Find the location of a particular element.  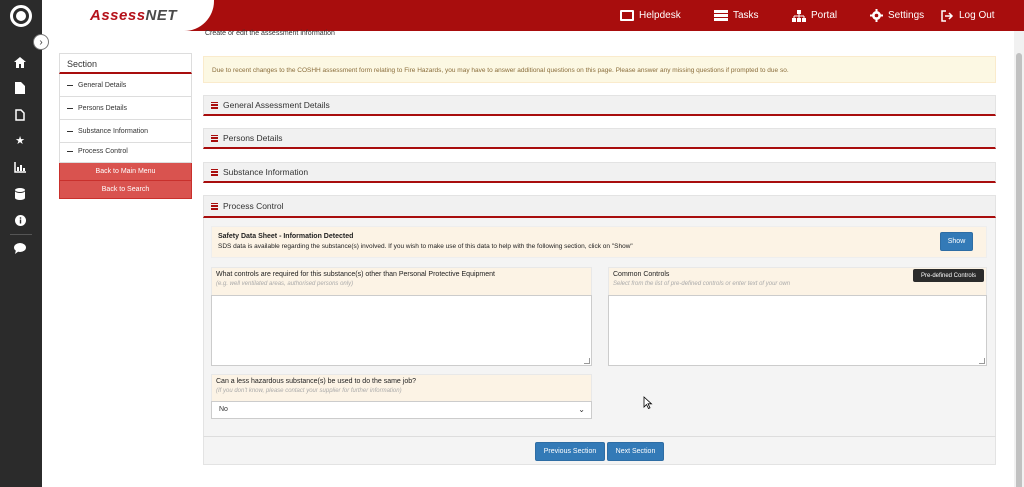

logout-icon is located at coordinates (947, 15).